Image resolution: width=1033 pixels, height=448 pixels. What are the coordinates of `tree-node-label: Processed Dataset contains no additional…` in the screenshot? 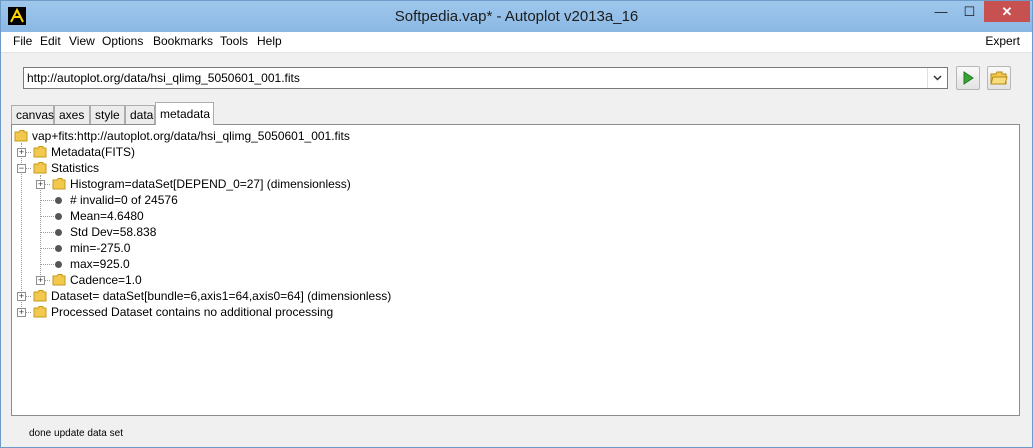 It's located at (192, 312).